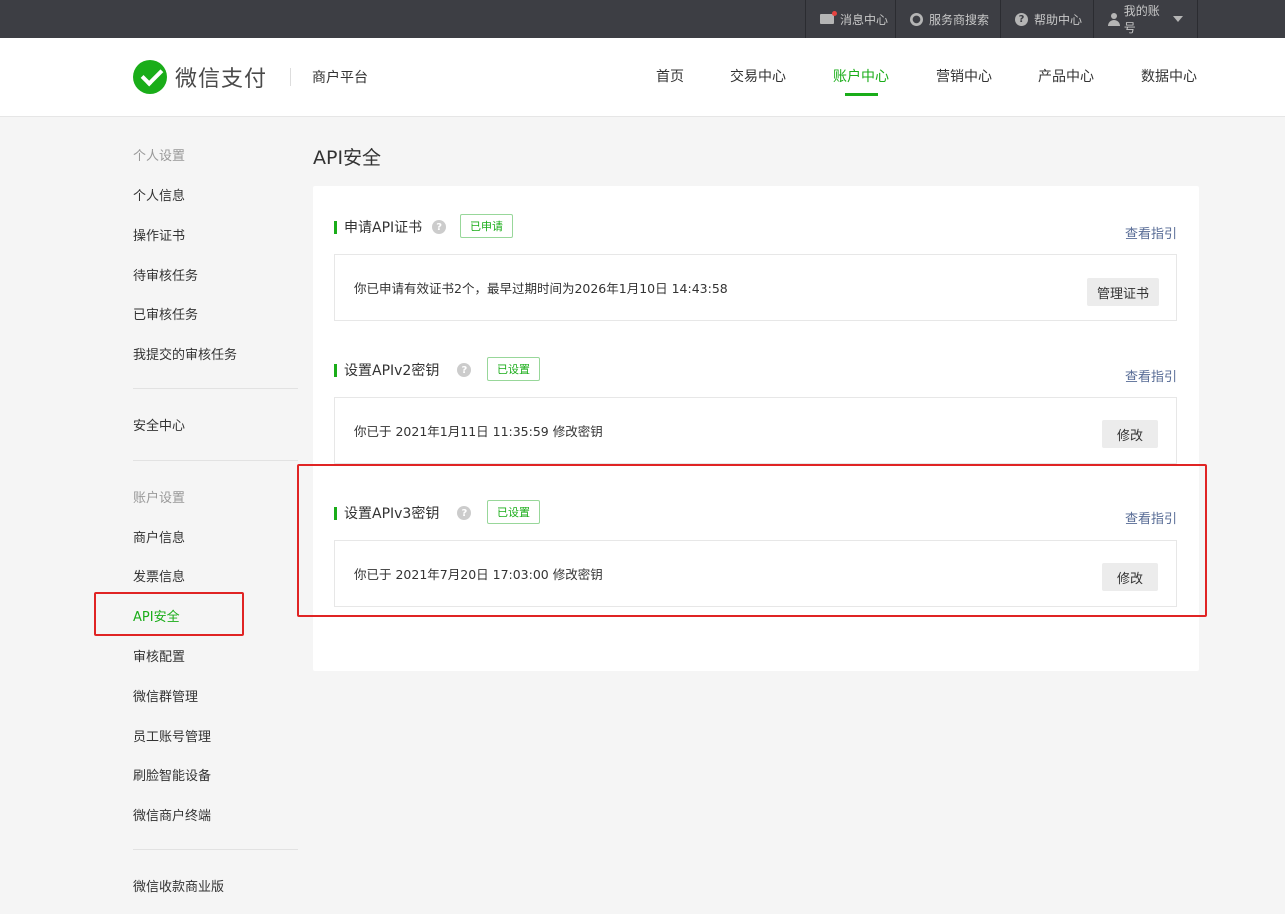  Describe the element at coordinates (642, 77) in the screenshot. I see `header: 微信支付 商户平台 首页 交易中心 账户中心 营销中心 产品中心 数据中心` at that location.